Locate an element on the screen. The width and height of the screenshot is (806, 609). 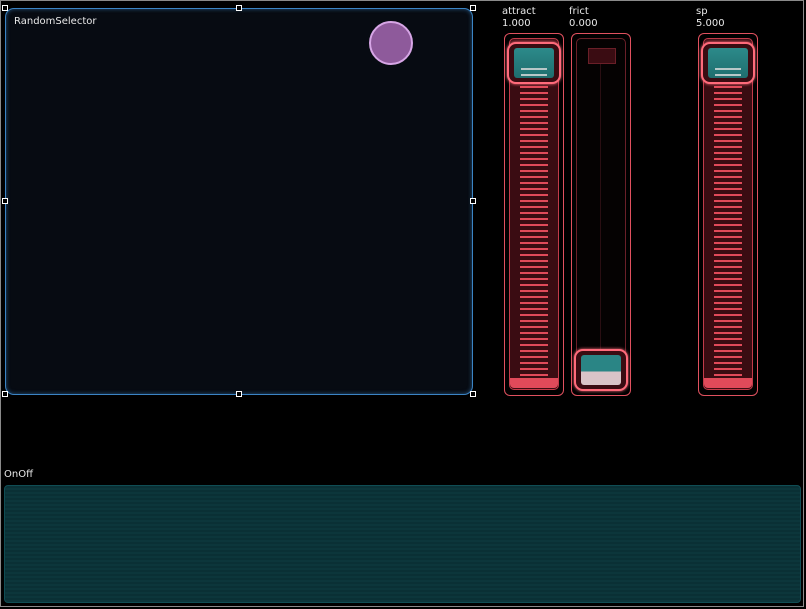
slider-sp-cap is located at coordinates (728, 383).